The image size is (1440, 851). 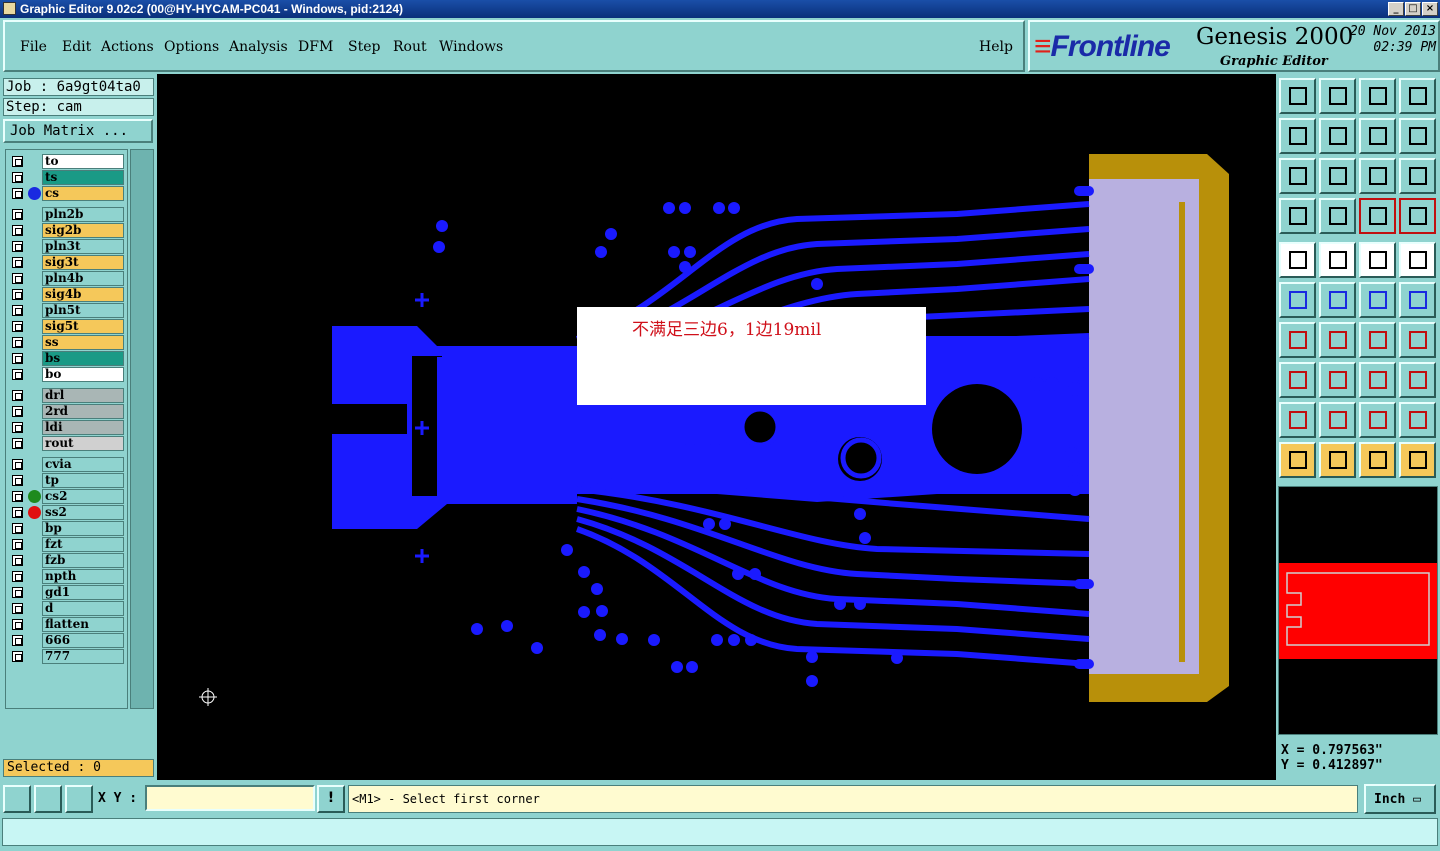 I want to click on menu-dfm: DFM, so click(x=315, y=47).